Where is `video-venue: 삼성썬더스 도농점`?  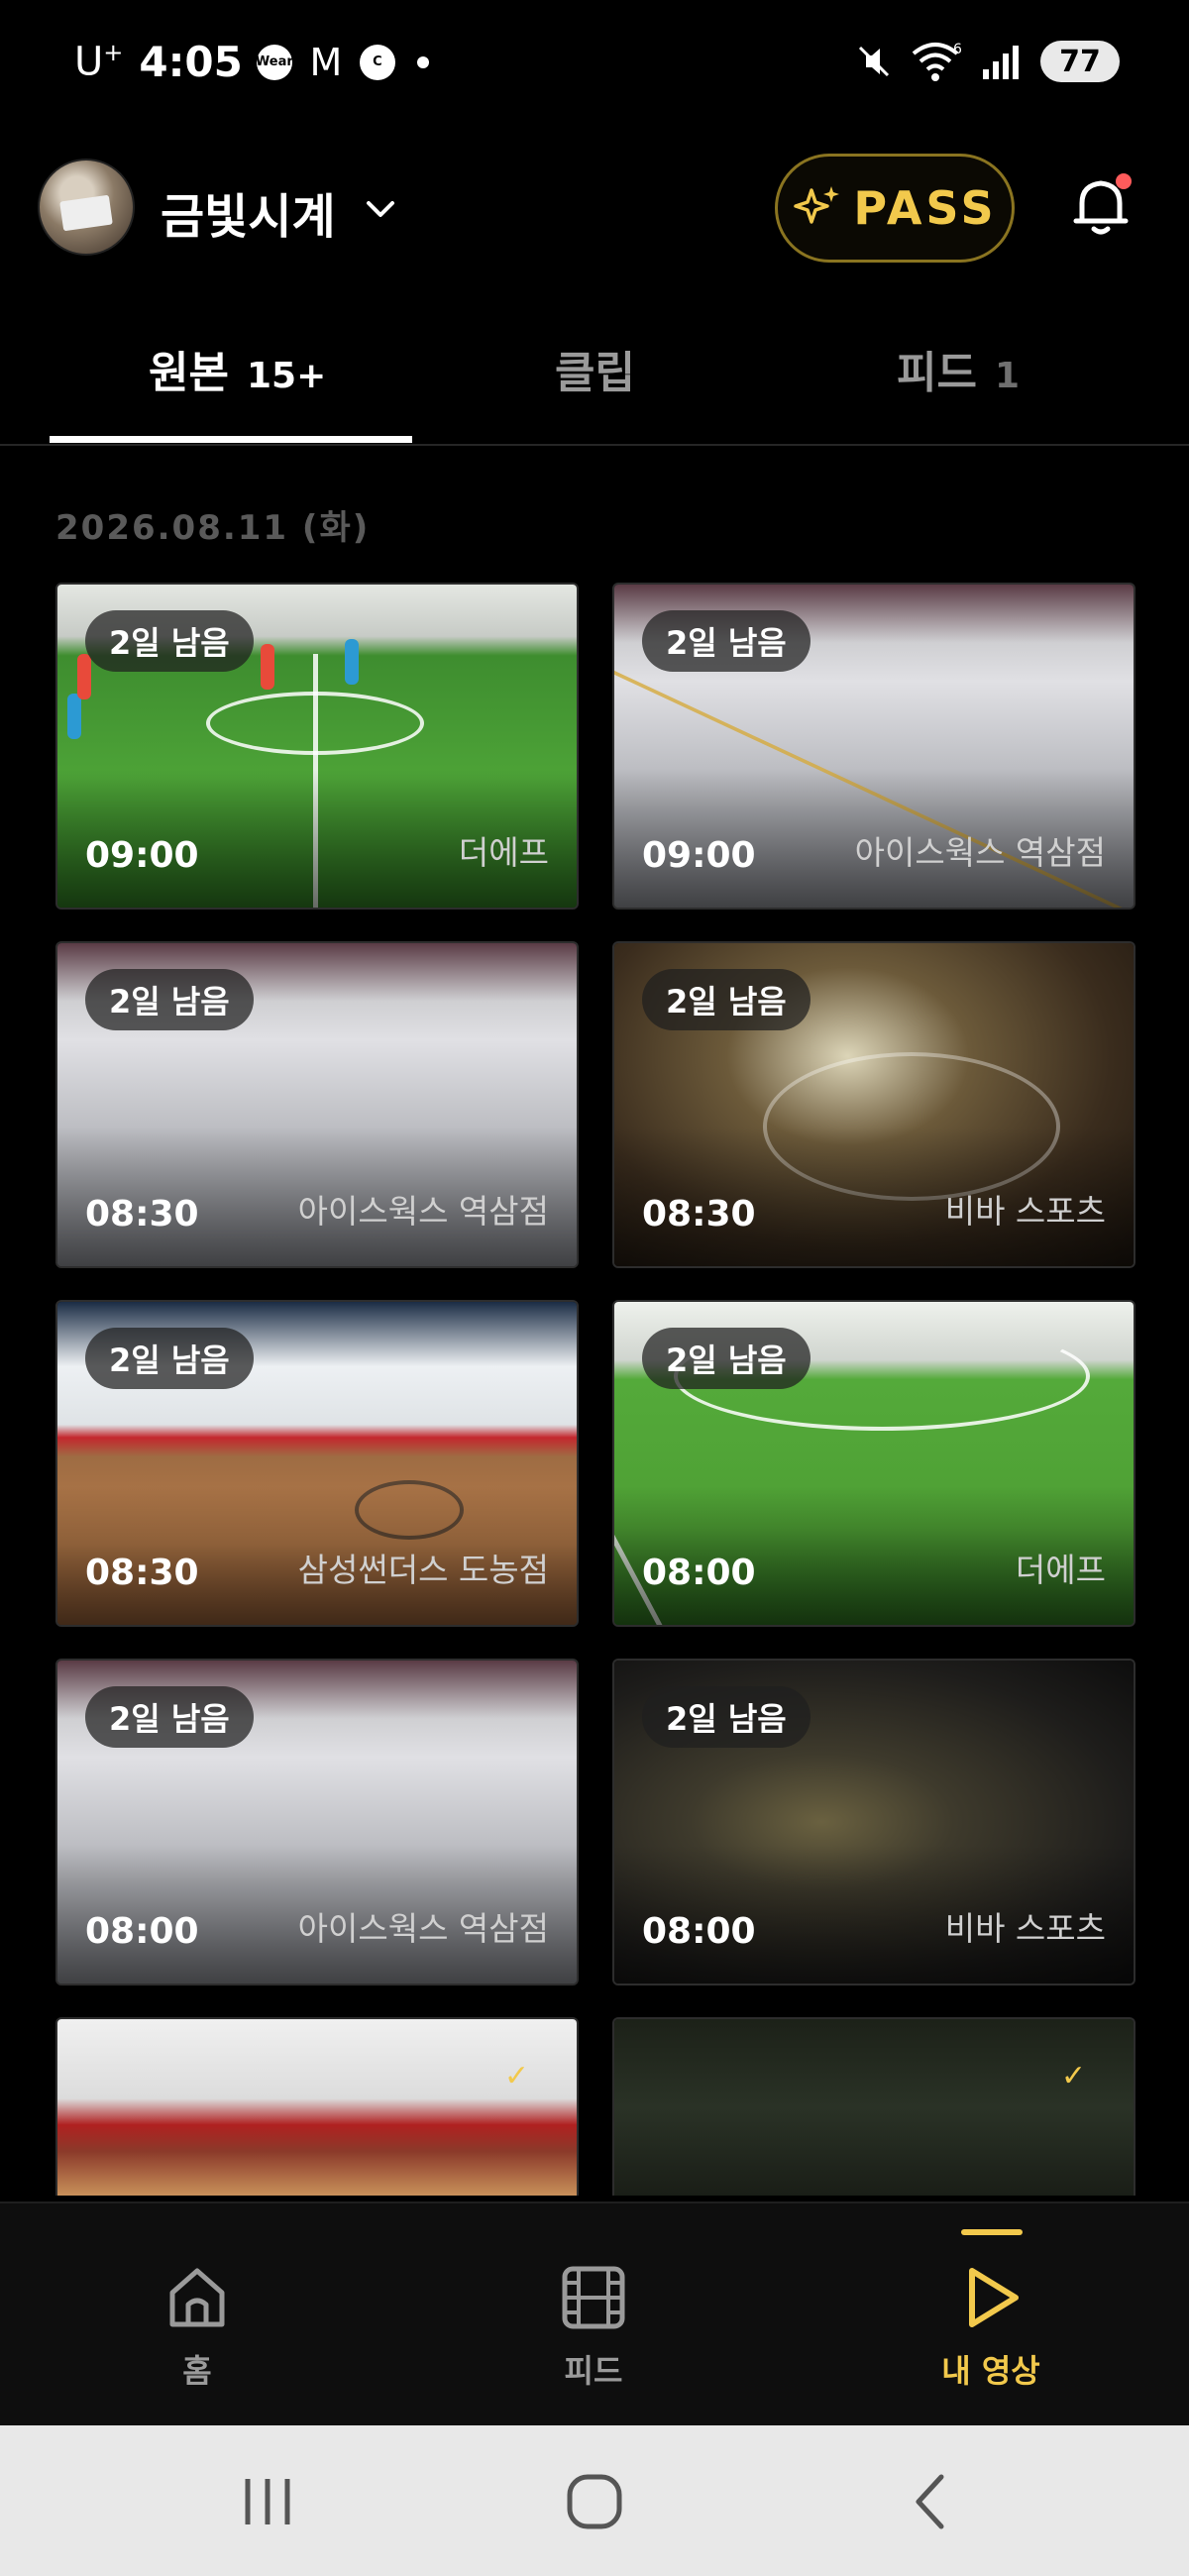 video-venue: 삼성썬더스 도농점 is located at coordinates (423, 1570).